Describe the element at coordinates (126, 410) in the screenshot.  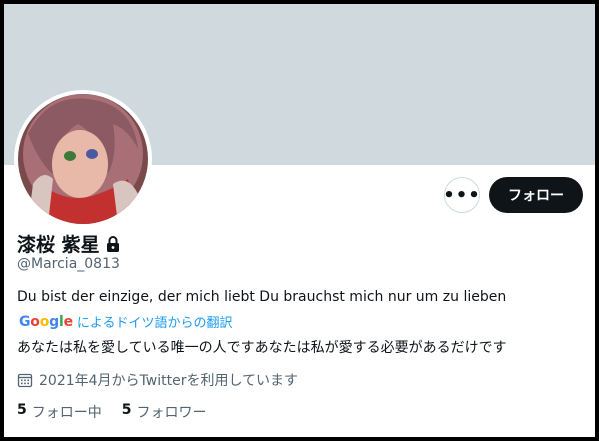
I see `followers-count: 5` at that location.